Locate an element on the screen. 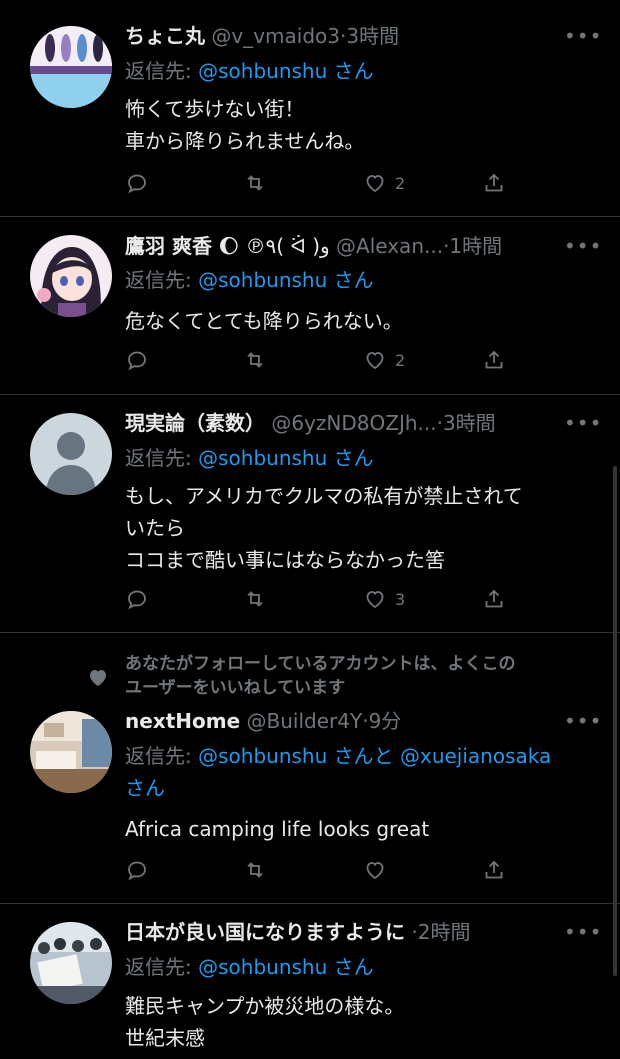 This screenshot has height=1059, width=620. tweet-actions is located at coordinates (325, 870).